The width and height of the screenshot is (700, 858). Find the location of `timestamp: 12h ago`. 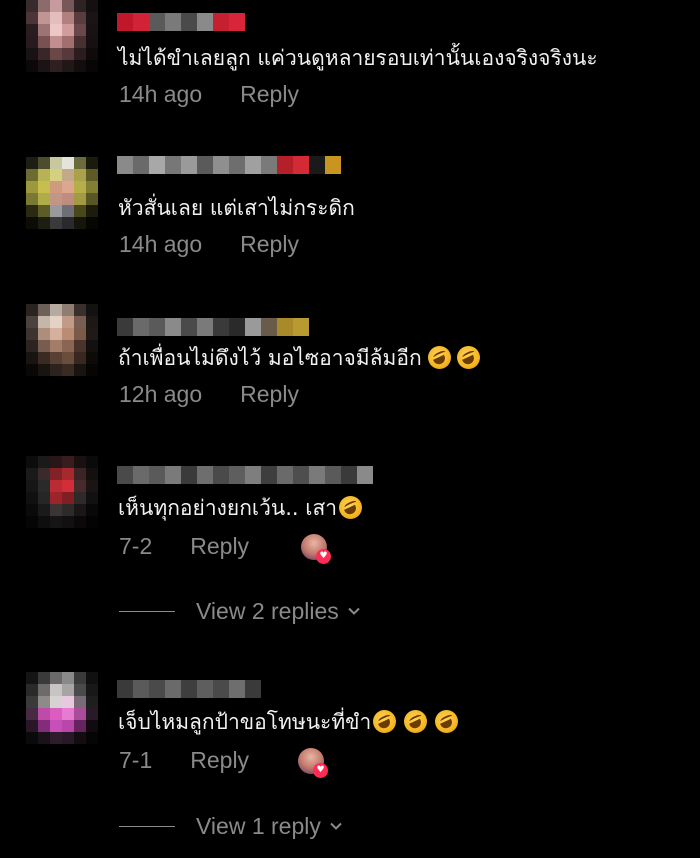

timestamp: 12h ago is located at coordinates (161, 394).